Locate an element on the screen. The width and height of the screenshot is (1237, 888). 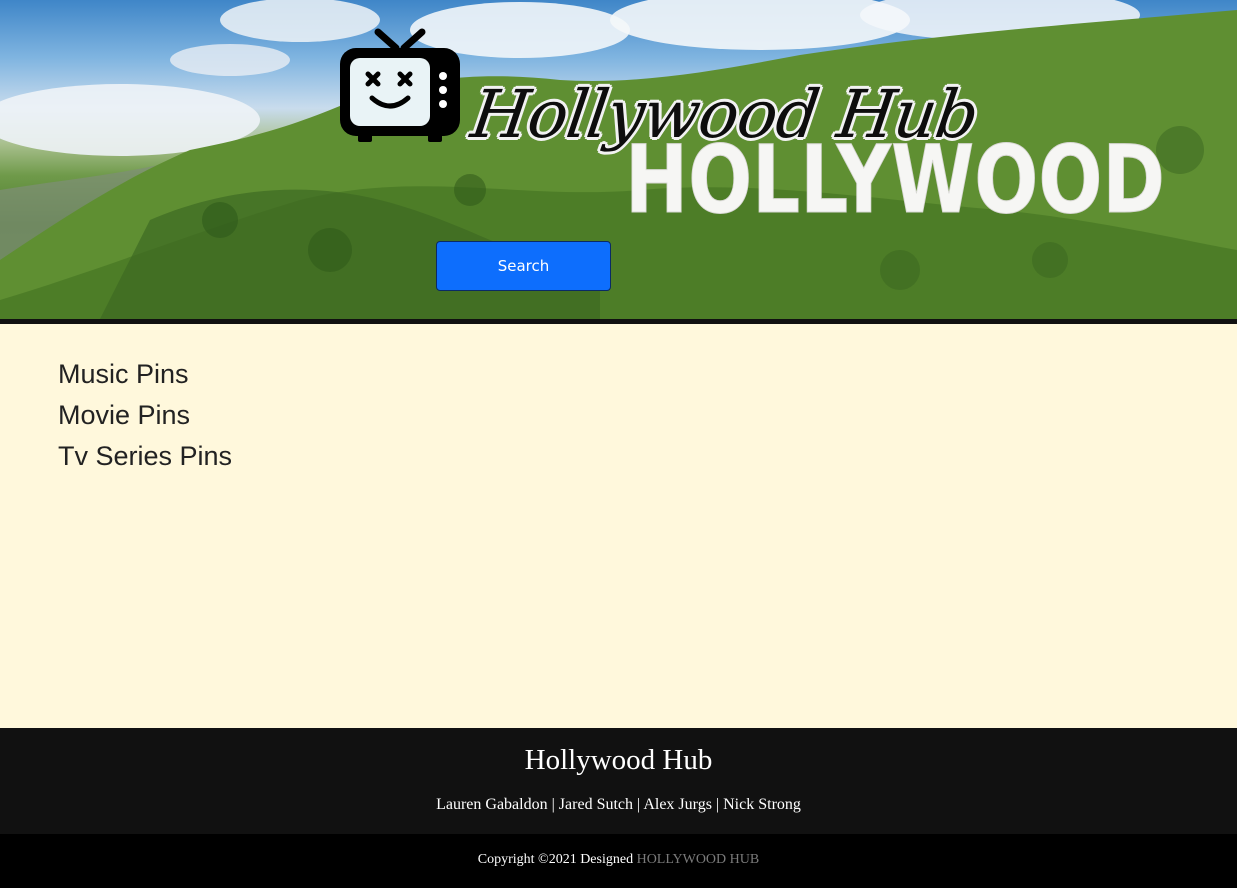
list-item: Movie Pins is located at coordinates (145, 415).